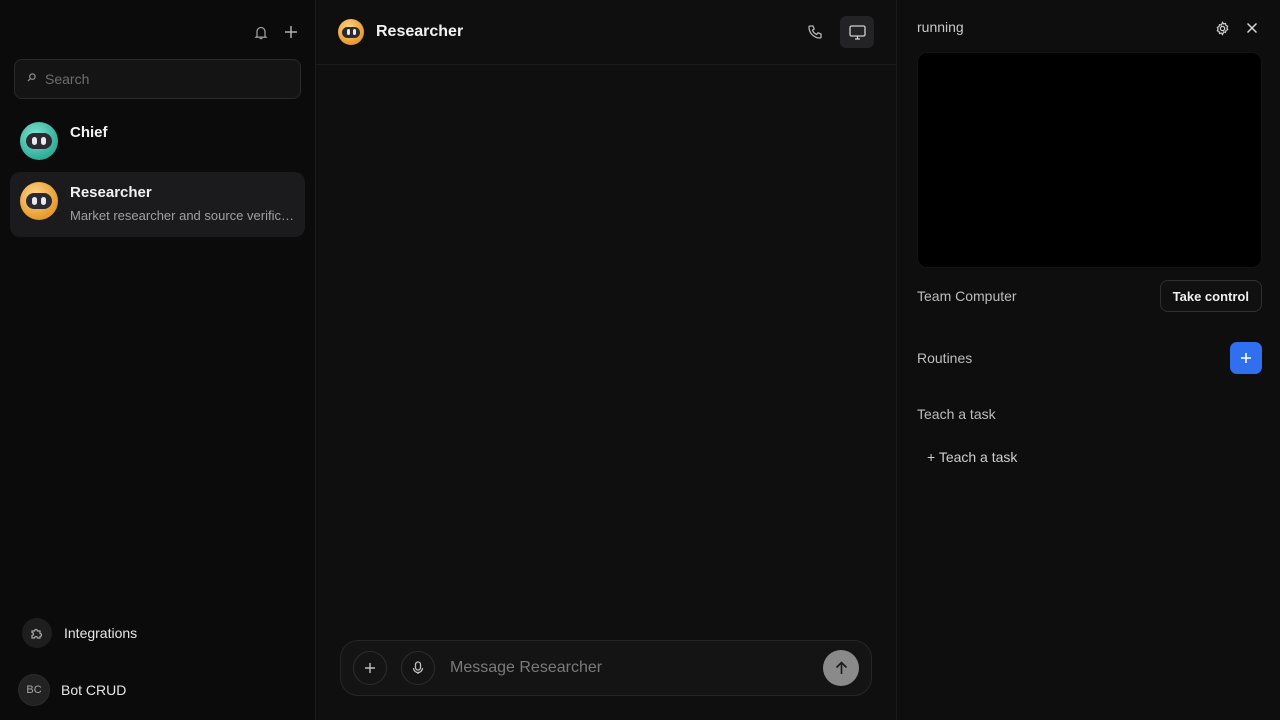 Image resolution: width=1280 pixels, height=720 pixels. Describe the element at coordinates (291, 32) in the screenshot. I see `new-chat-plus-icon` at that location.